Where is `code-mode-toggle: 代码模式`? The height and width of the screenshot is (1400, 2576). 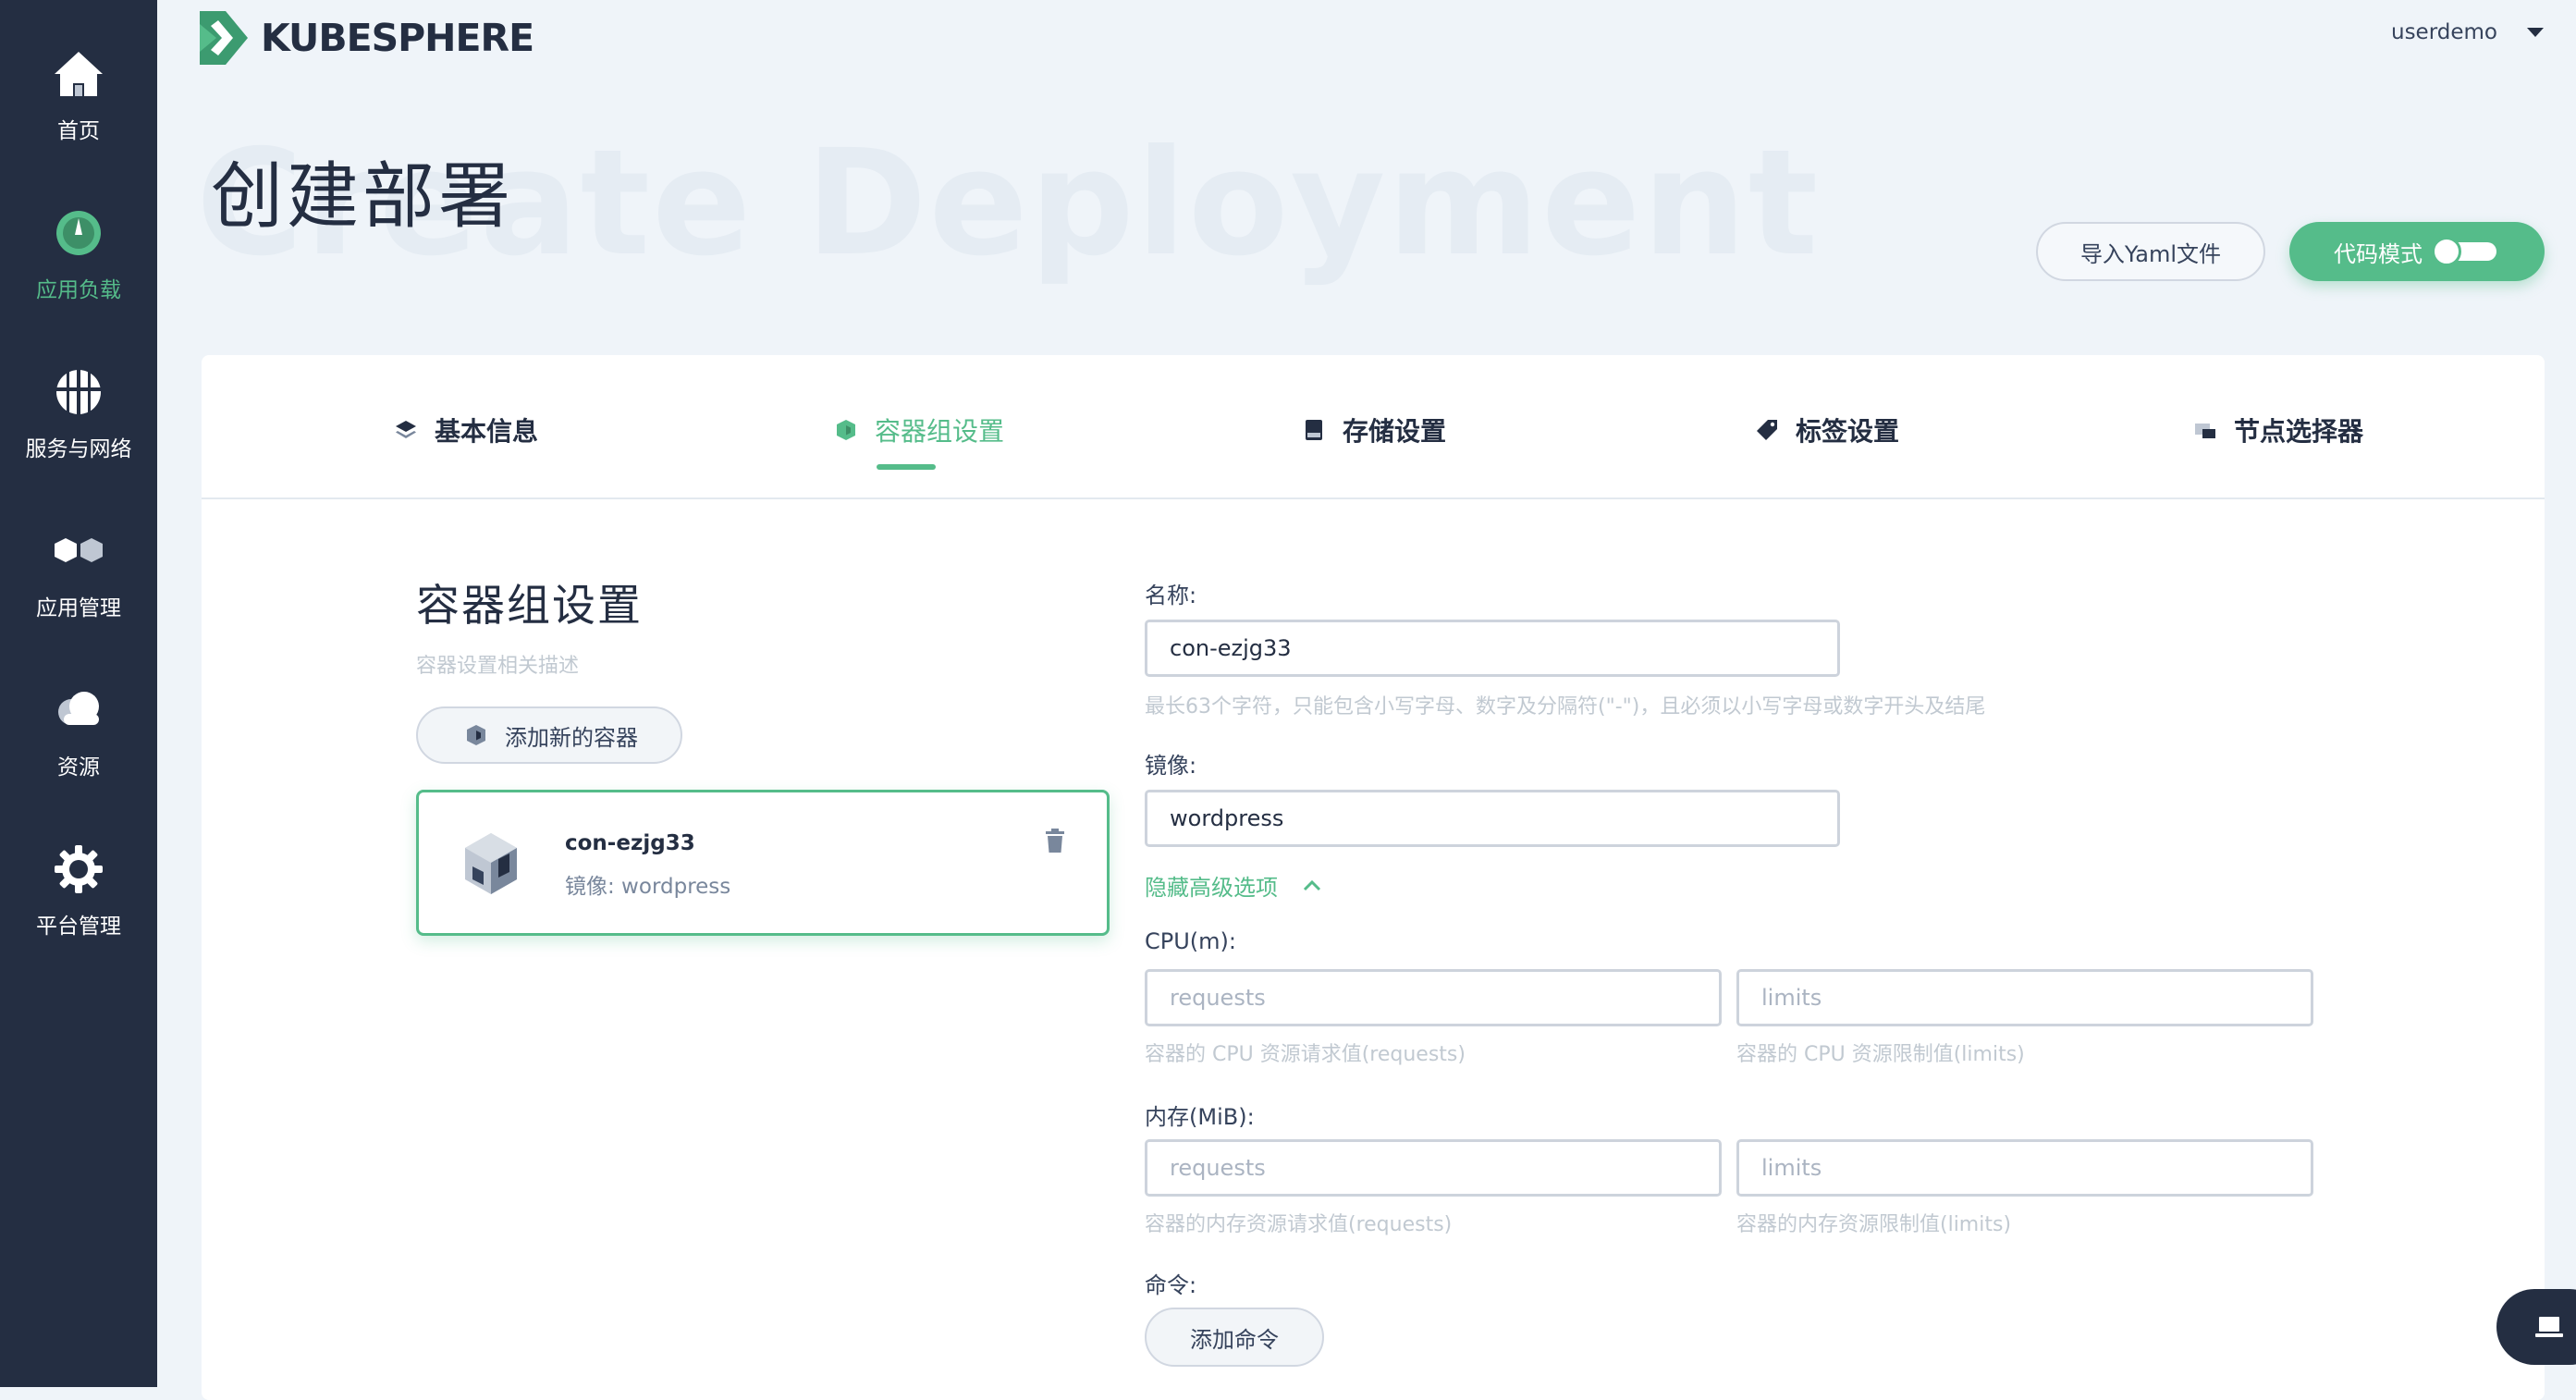 code-mode-toggle: 代码模式 is located at coordinates (2417, 251).